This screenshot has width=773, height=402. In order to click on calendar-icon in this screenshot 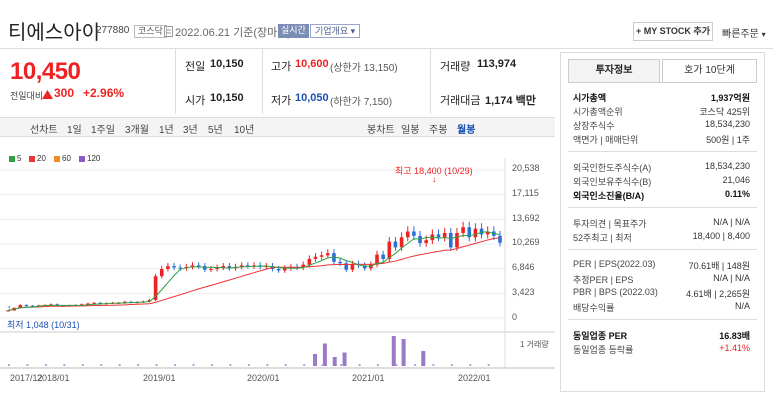, I will do `click(168, 31)`.